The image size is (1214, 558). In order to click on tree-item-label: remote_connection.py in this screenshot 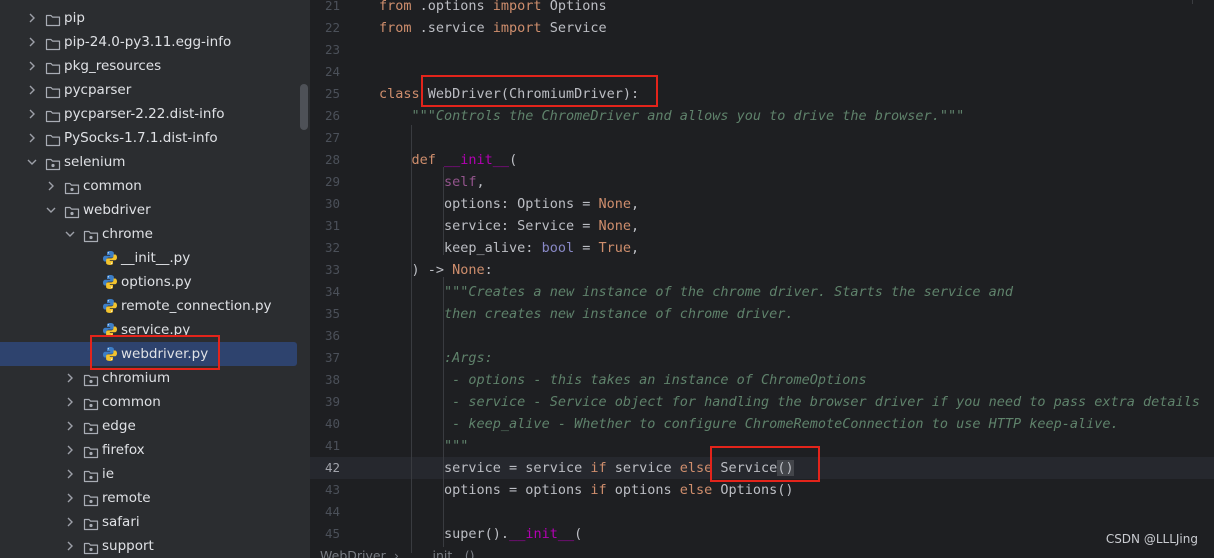, I will do `click(196, 306)`.